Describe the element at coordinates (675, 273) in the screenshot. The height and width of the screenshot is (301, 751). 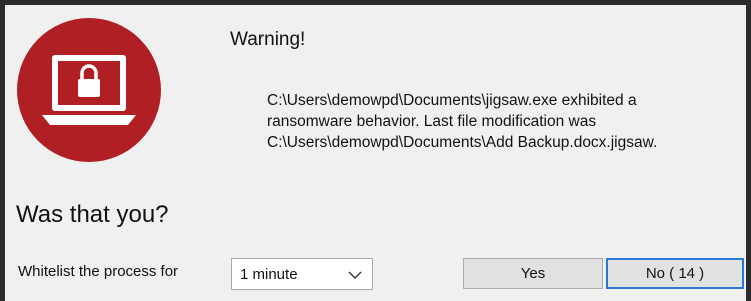
I see `no-button: No ( 14 )` at that location.